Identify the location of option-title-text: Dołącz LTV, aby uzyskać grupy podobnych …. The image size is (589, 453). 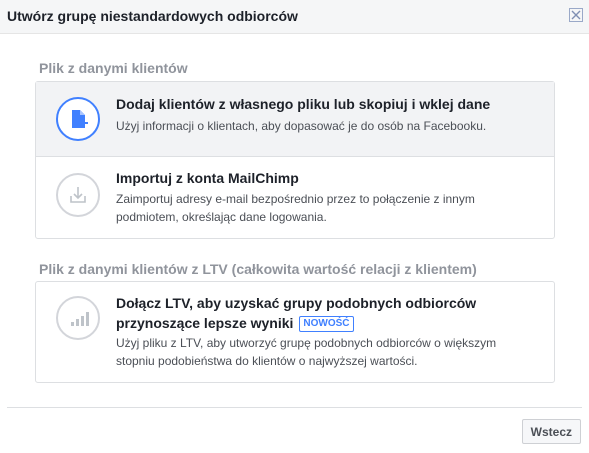
(296, 313).